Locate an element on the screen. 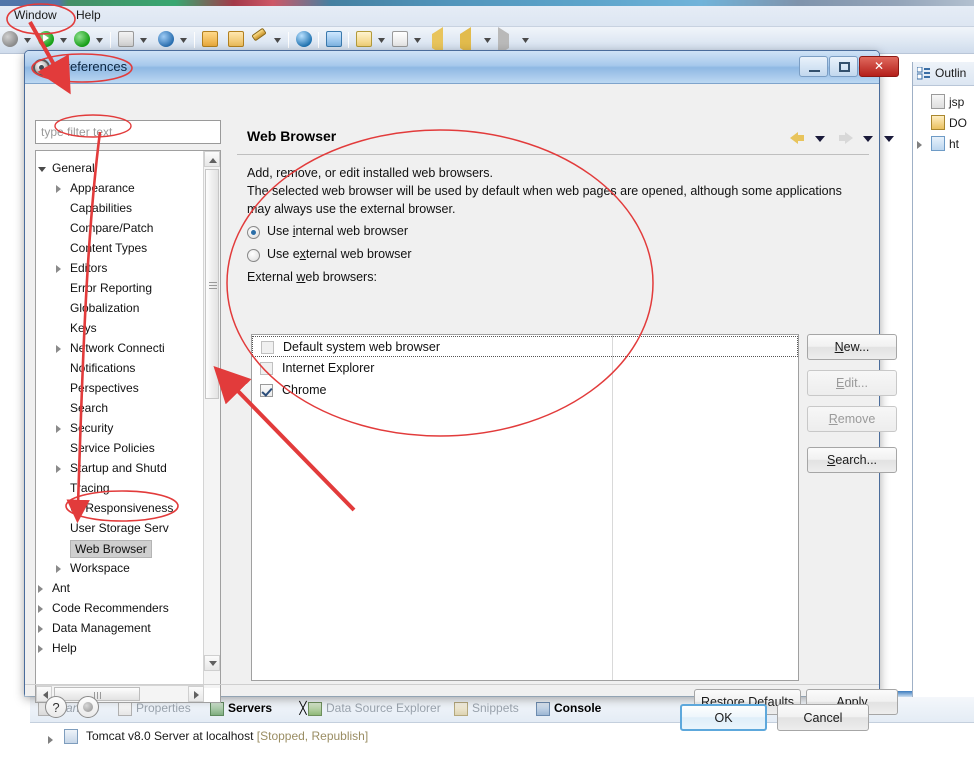 This screenshot has width=974, height=774. tree-item-label: Error Reporting is located at coordinates (111, 288).